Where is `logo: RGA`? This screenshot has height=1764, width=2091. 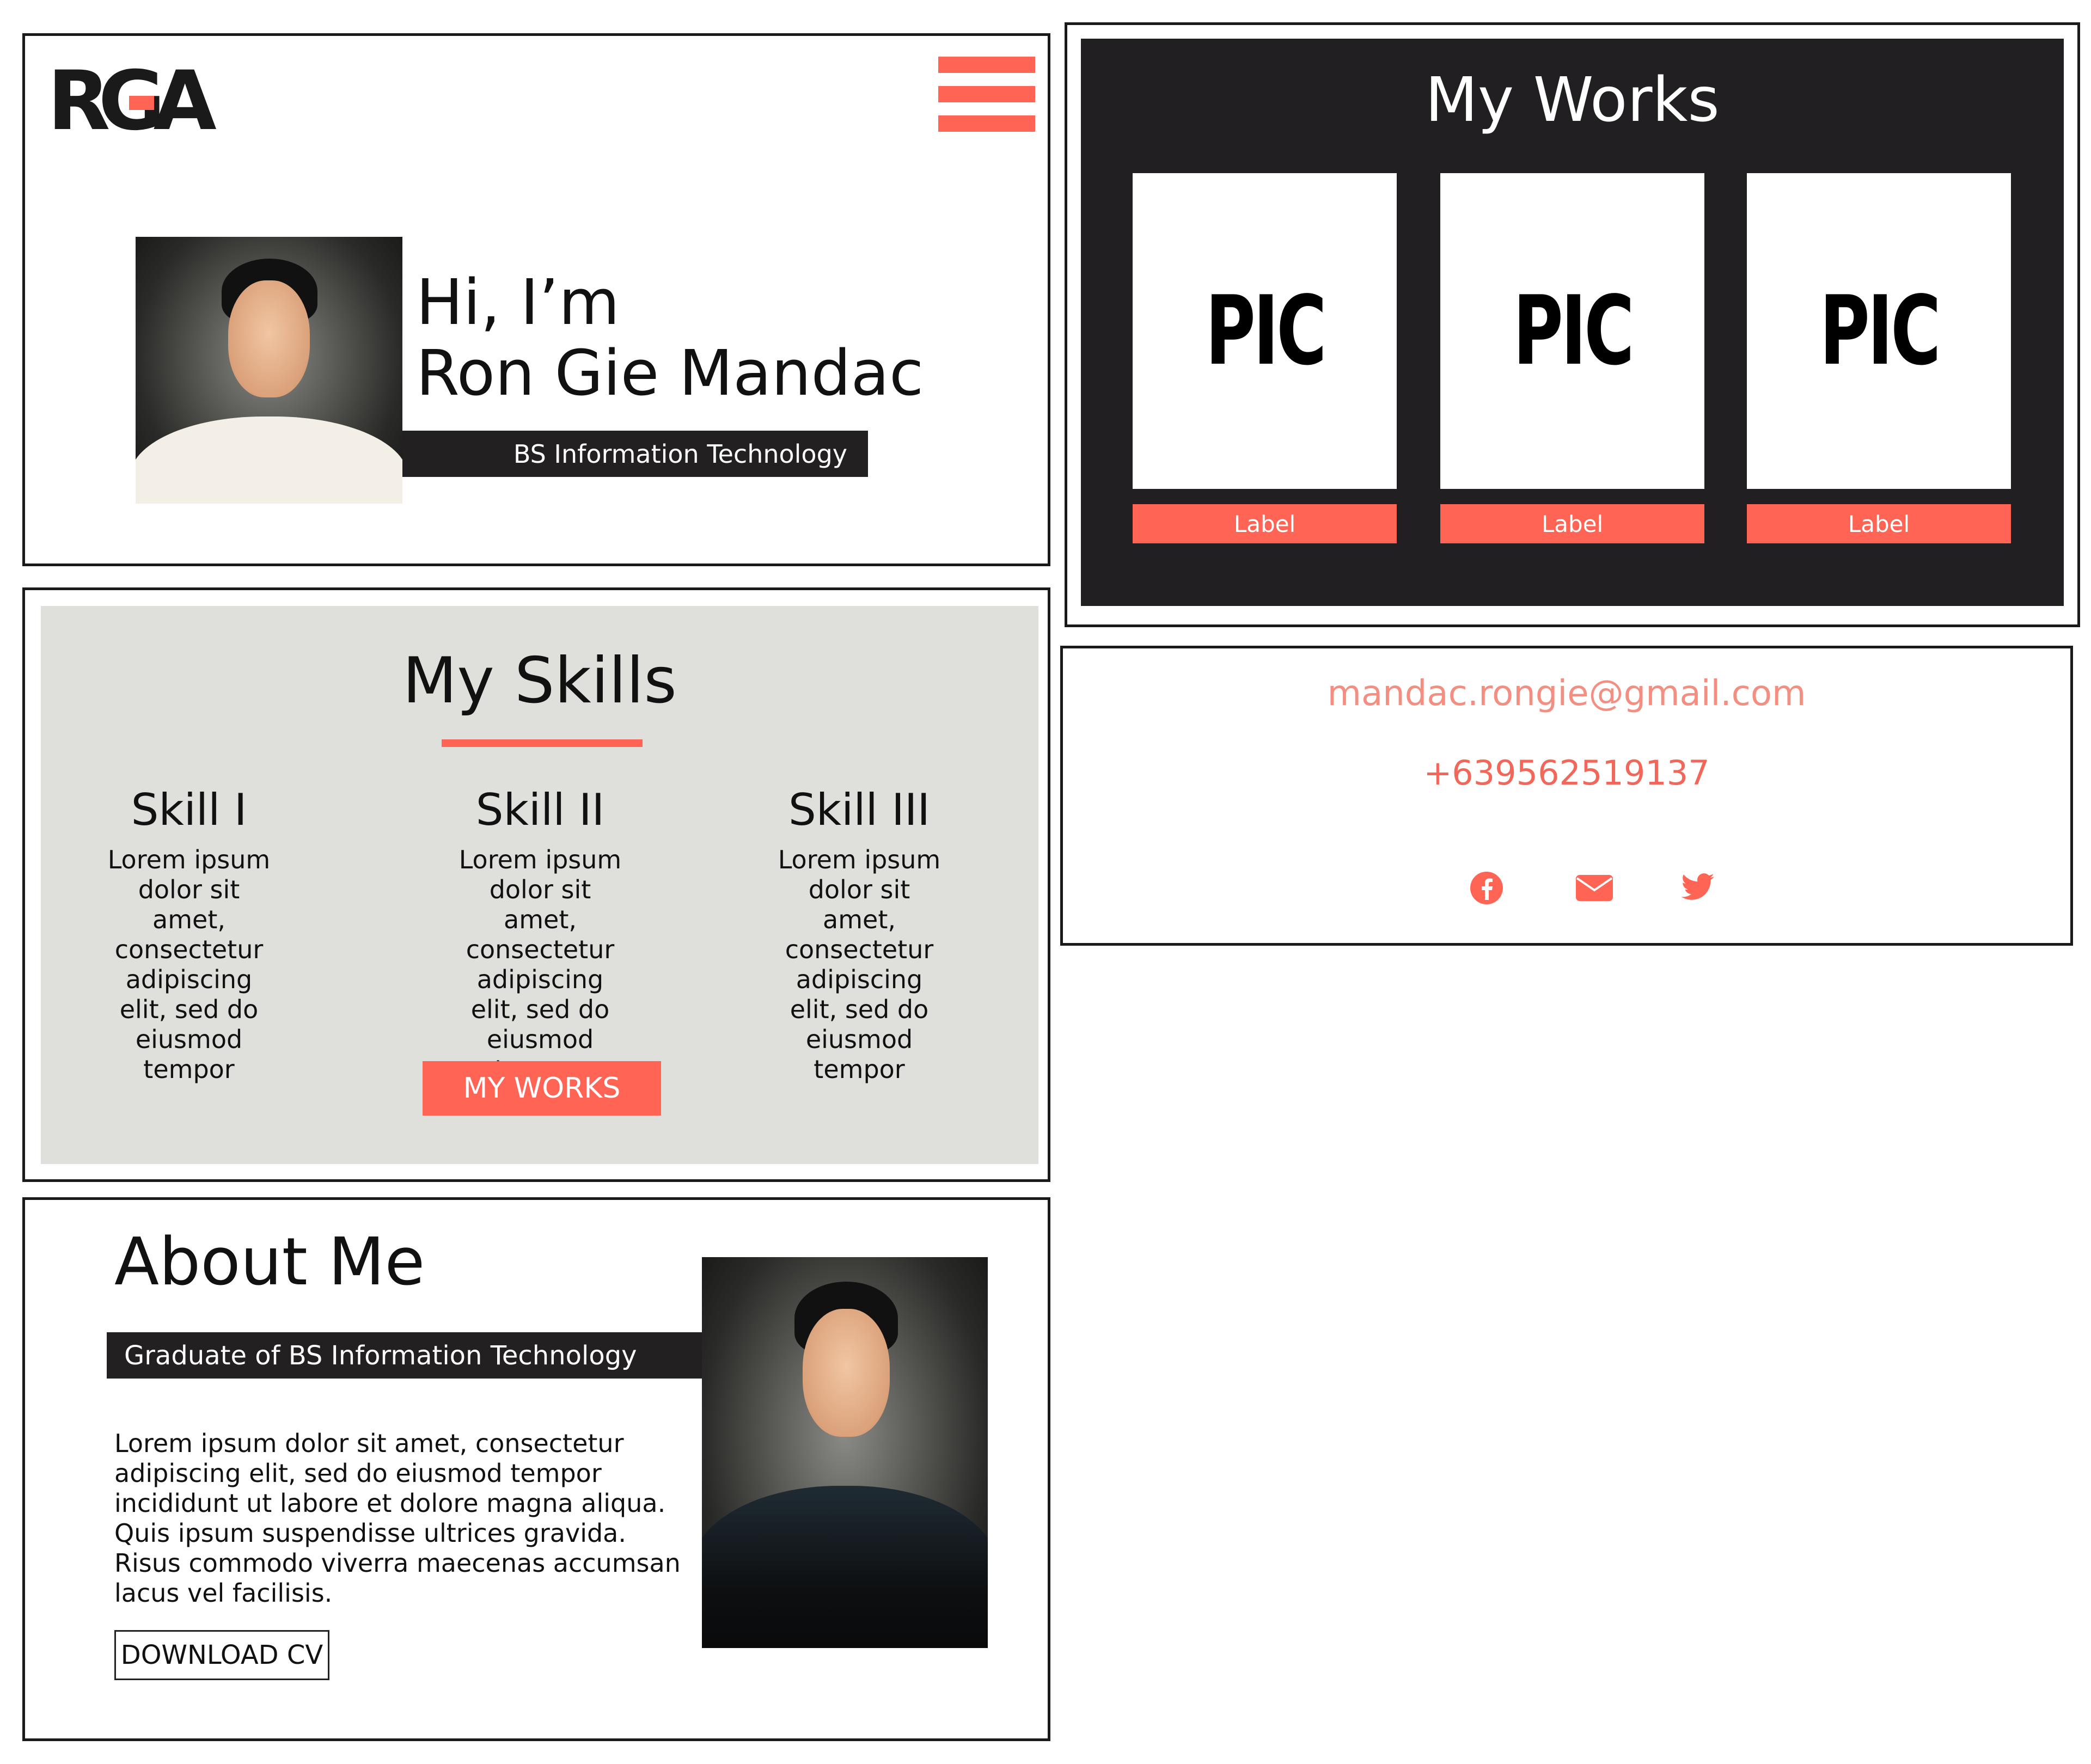 logo: RGA is located at coordinates (132, 101).